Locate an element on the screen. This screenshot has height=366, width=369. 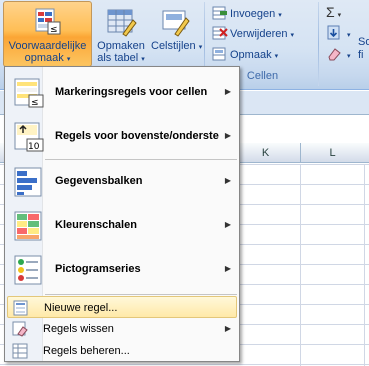
column-header-l: L is located at coordinates (332, 153).